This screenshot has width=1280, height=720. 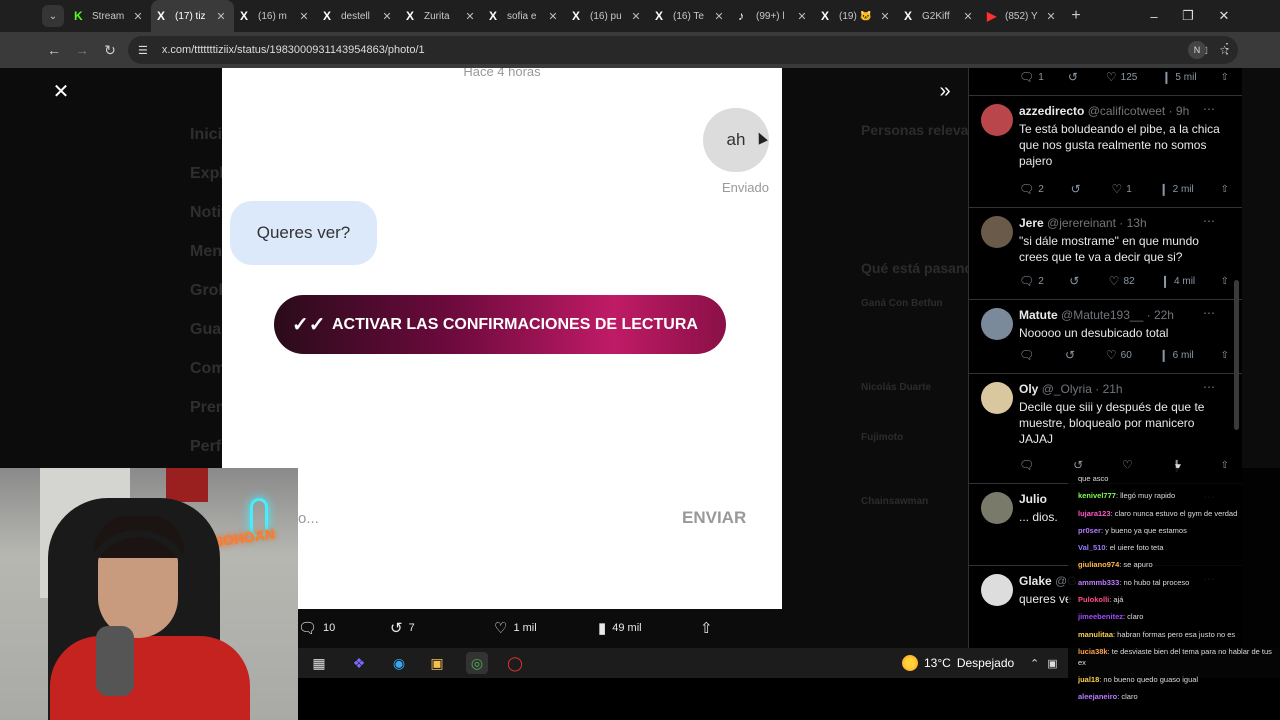 What do you see at coordinates (1088, 679) in the screenshot?
I see `chat-username: jual18` at bounding box center [1088, 679].